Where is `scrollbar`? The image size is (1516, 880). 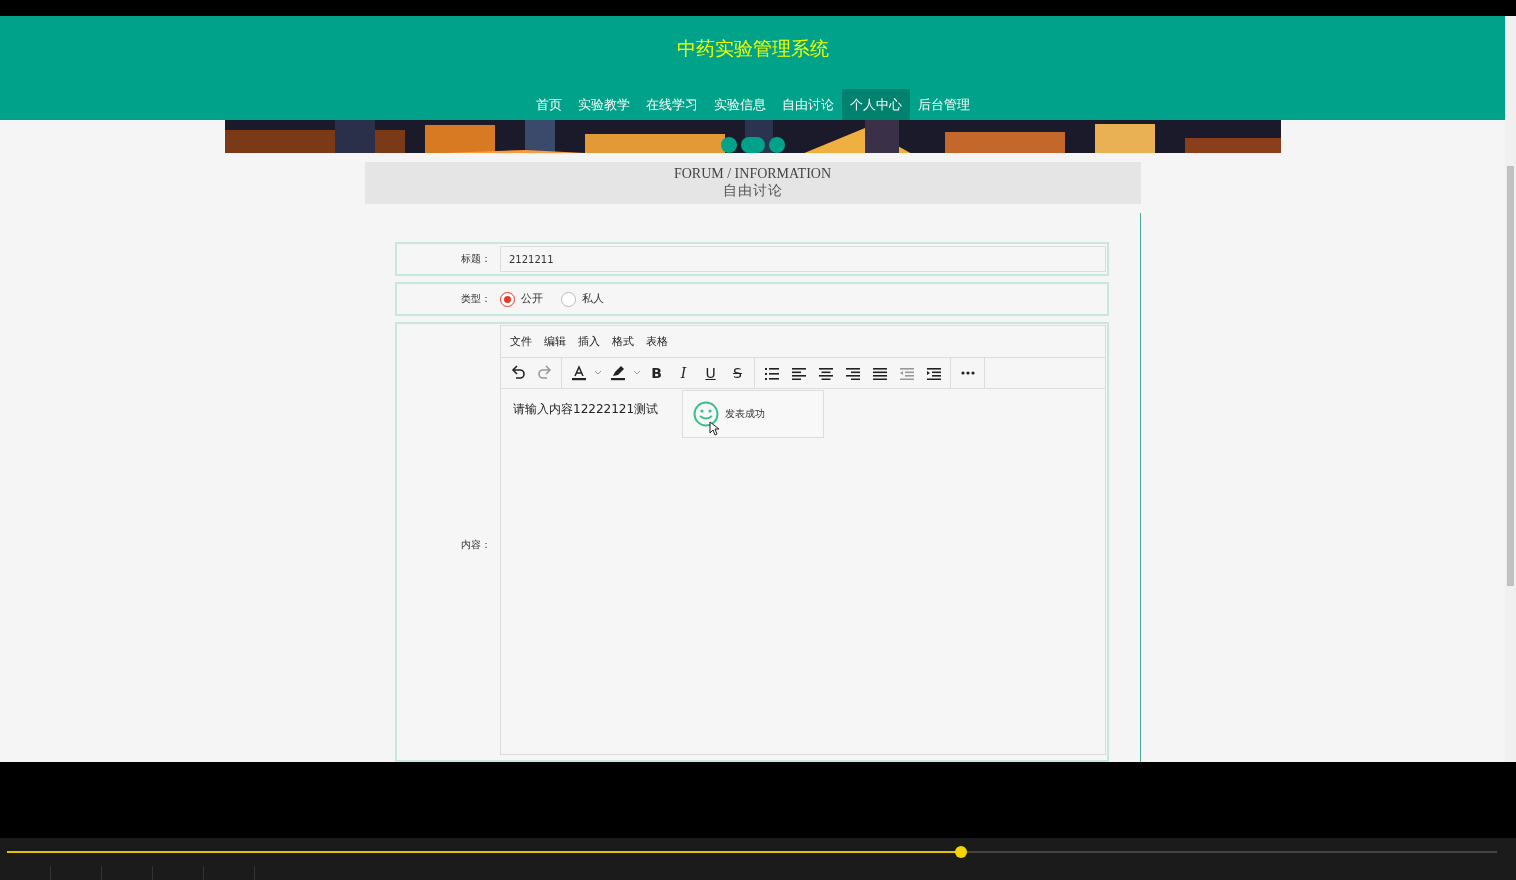 scrollbar is located at coordinates (1510, 389).